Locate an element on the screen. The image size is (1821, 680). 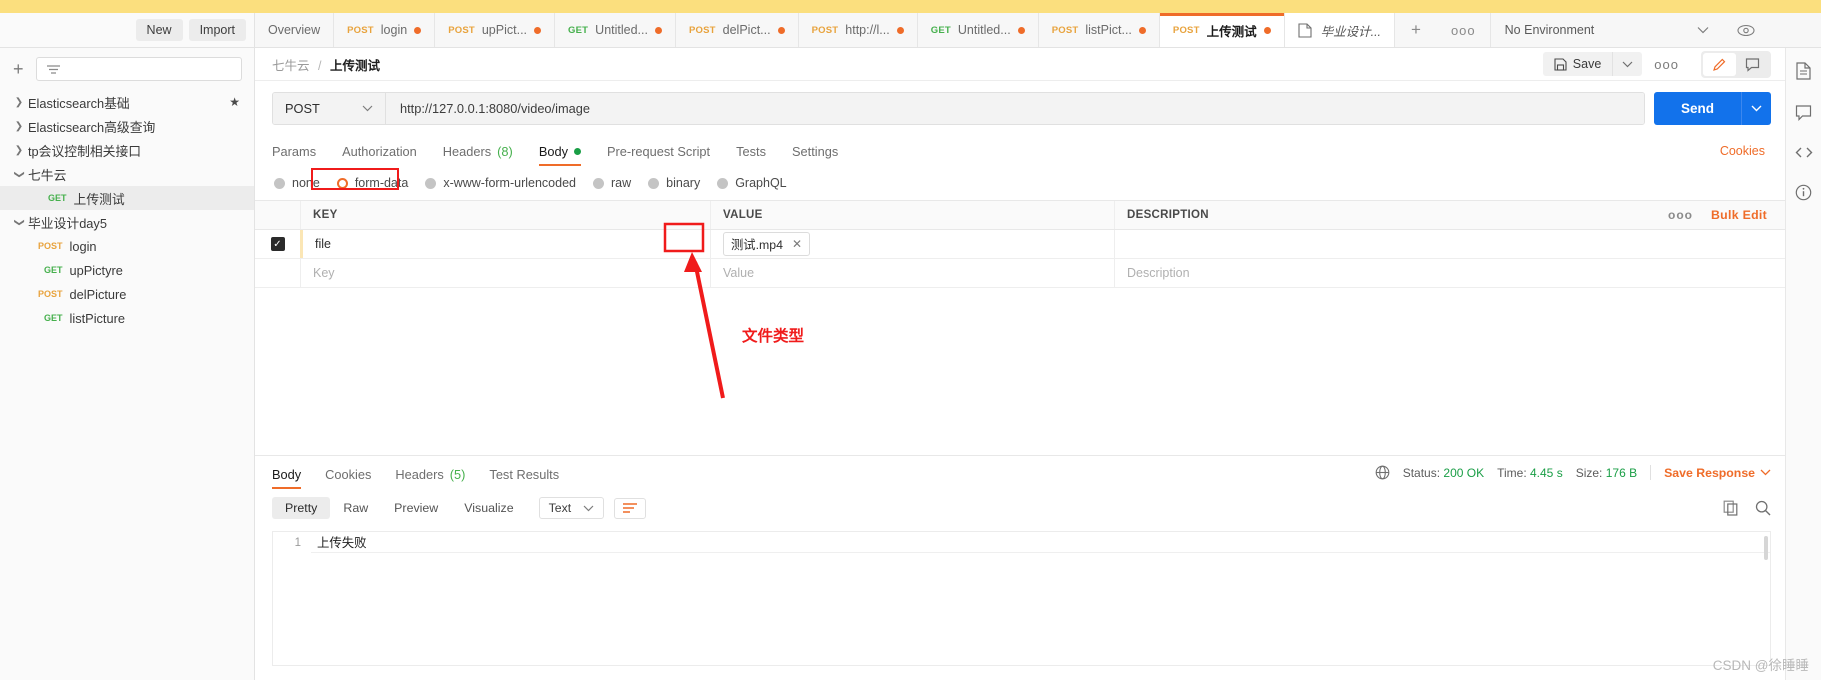
table-row: Key Value Description is located at coordinates (1020, 273).